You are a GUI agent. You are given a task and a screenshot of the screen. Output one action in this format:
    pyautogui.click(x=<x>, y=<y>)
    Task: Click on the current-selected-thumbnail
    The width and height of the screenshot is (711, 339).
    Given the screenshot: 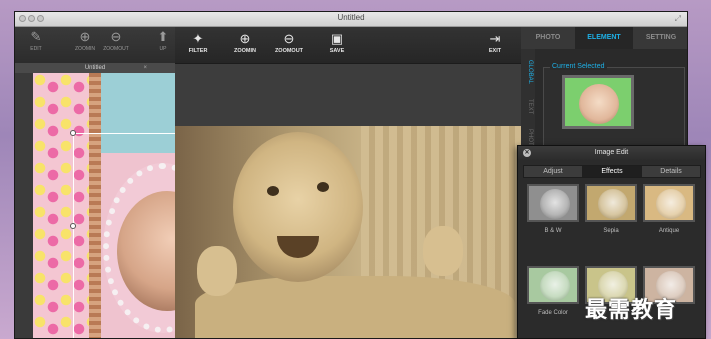 What is the action you would take?
    pyautogui.click(x=598, y=102)
    